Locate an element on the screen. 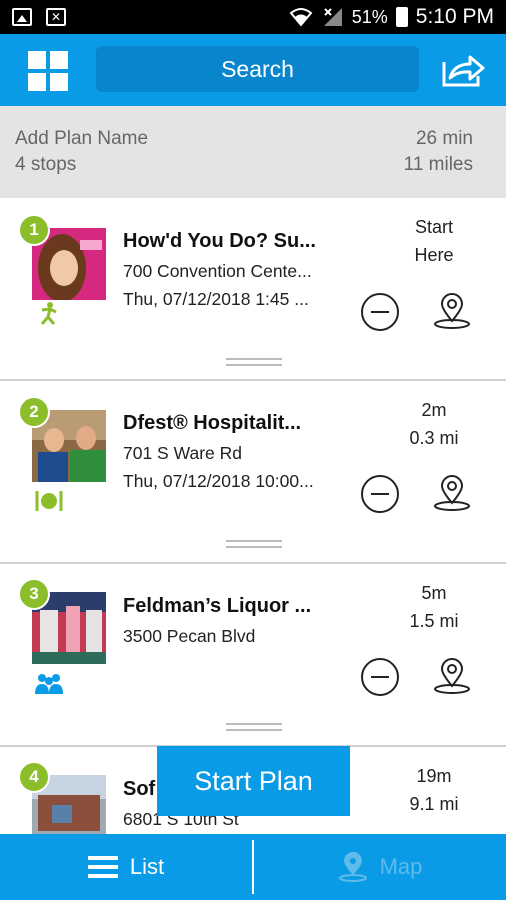  stop-meta-line2: Here is located at coordinates (434, 255).